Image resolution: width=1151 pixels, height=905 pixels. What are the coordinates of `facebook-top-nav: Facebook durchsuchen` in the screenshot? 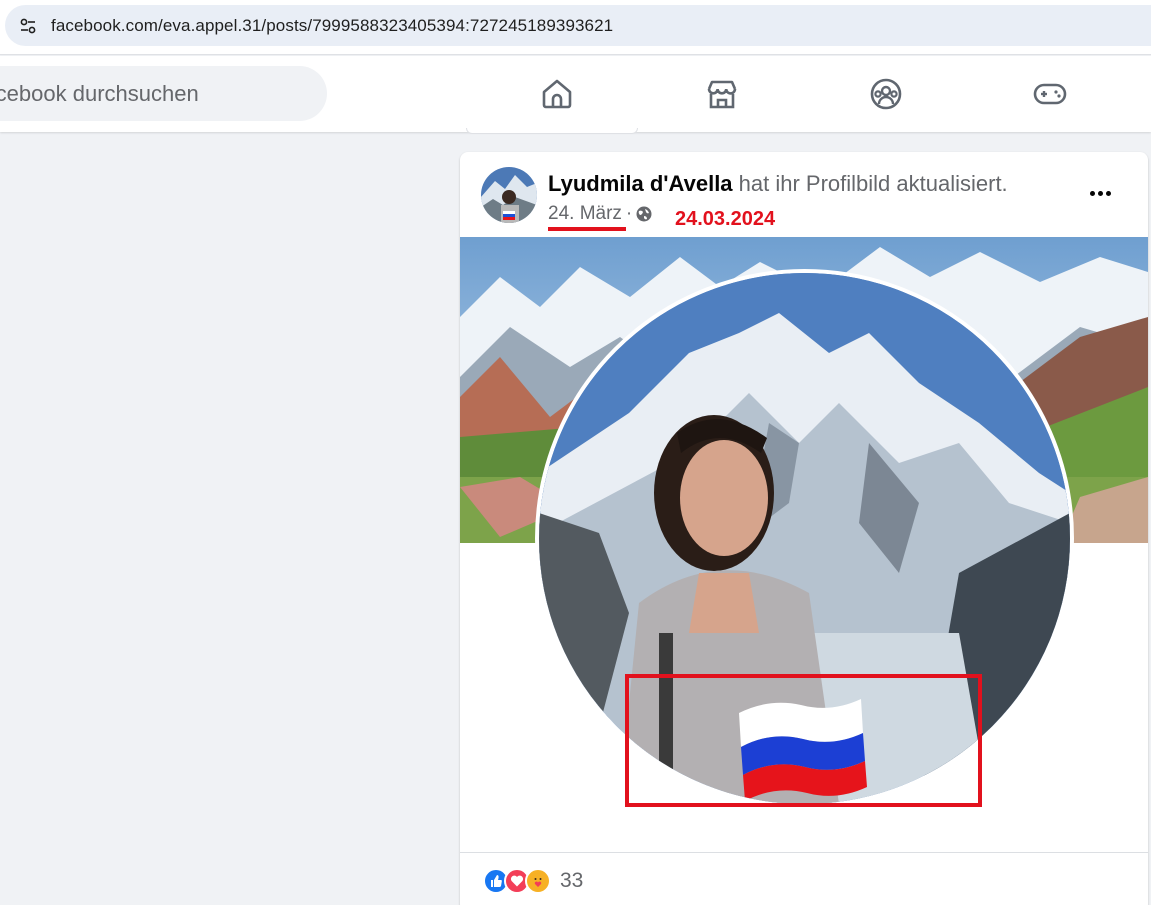 It's located at (575, 94).